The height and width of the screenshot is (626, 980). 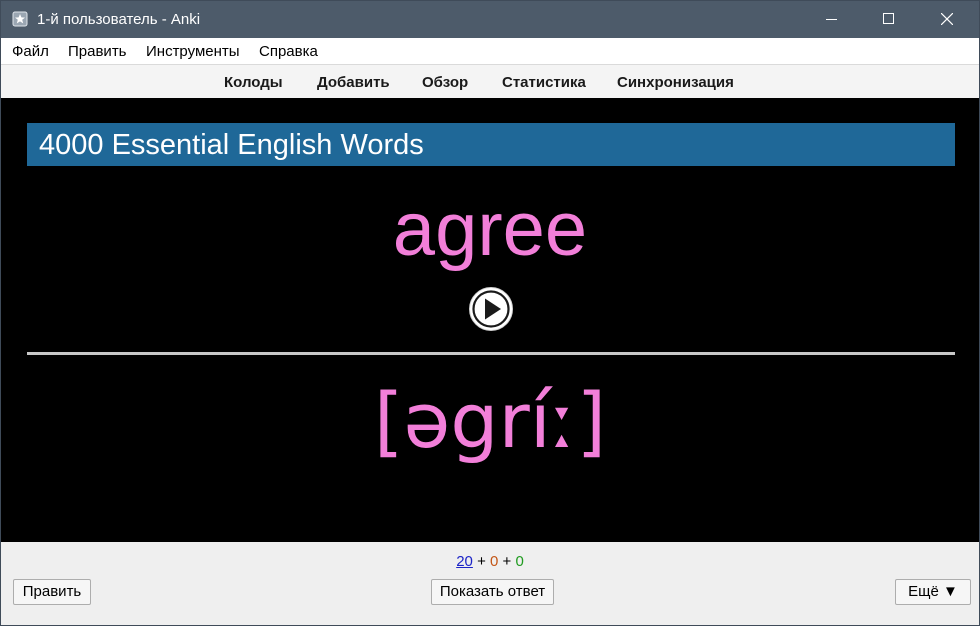 I want to click on show-answer-button: Показать ответ, so click(x=492, y=592).